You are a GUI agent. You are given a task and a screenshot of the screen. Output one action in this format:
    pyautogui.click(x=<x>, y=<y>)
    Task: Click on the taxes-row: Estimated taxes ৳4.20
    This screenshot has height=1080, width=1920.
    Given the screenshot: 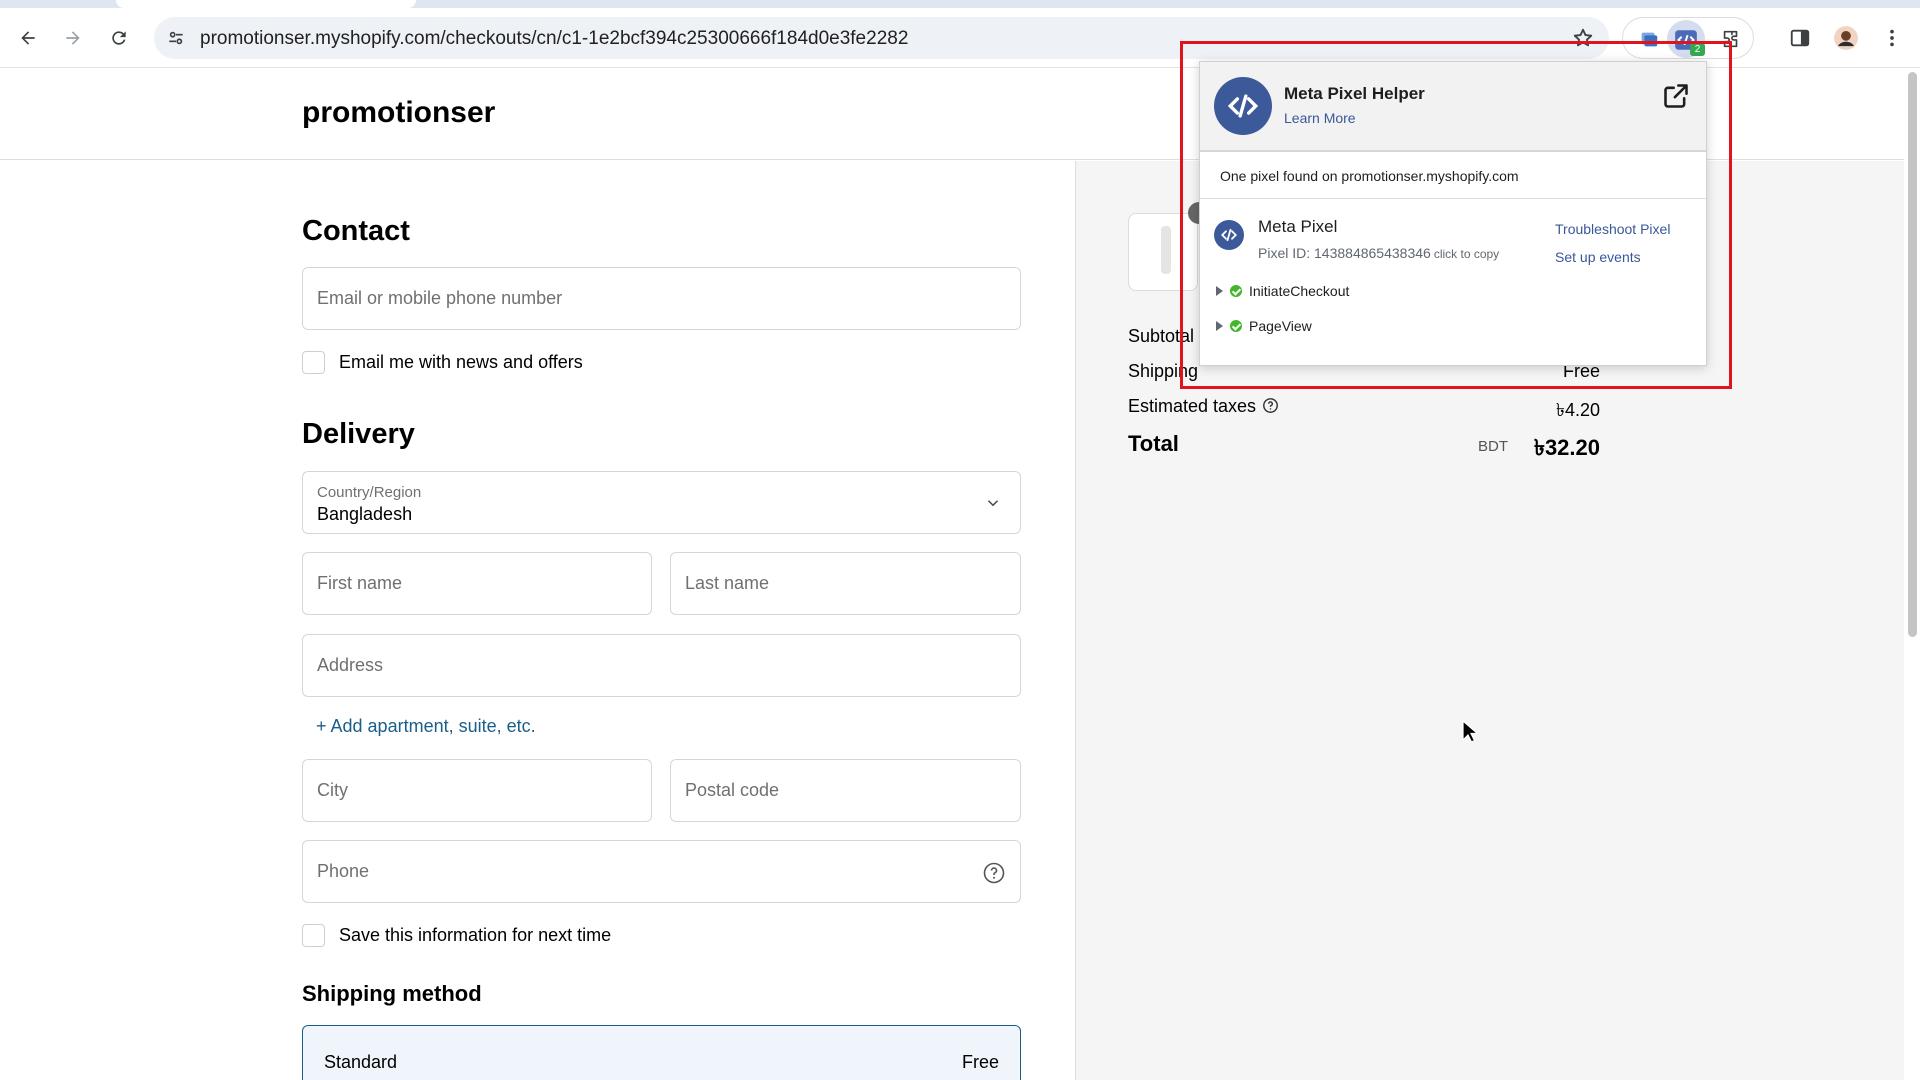 What is the action you would take?
    pyautogui.click(x=1364, y=408)
    